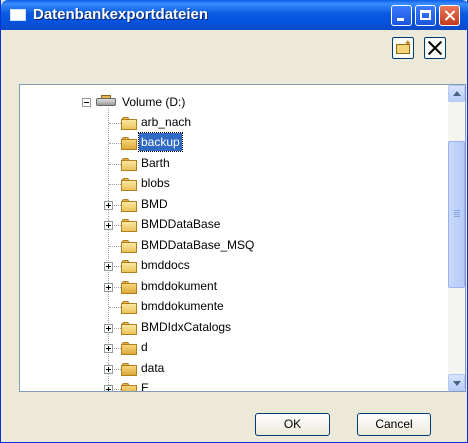  I want to click on tree-item-label: blobs, so click(155, 183).